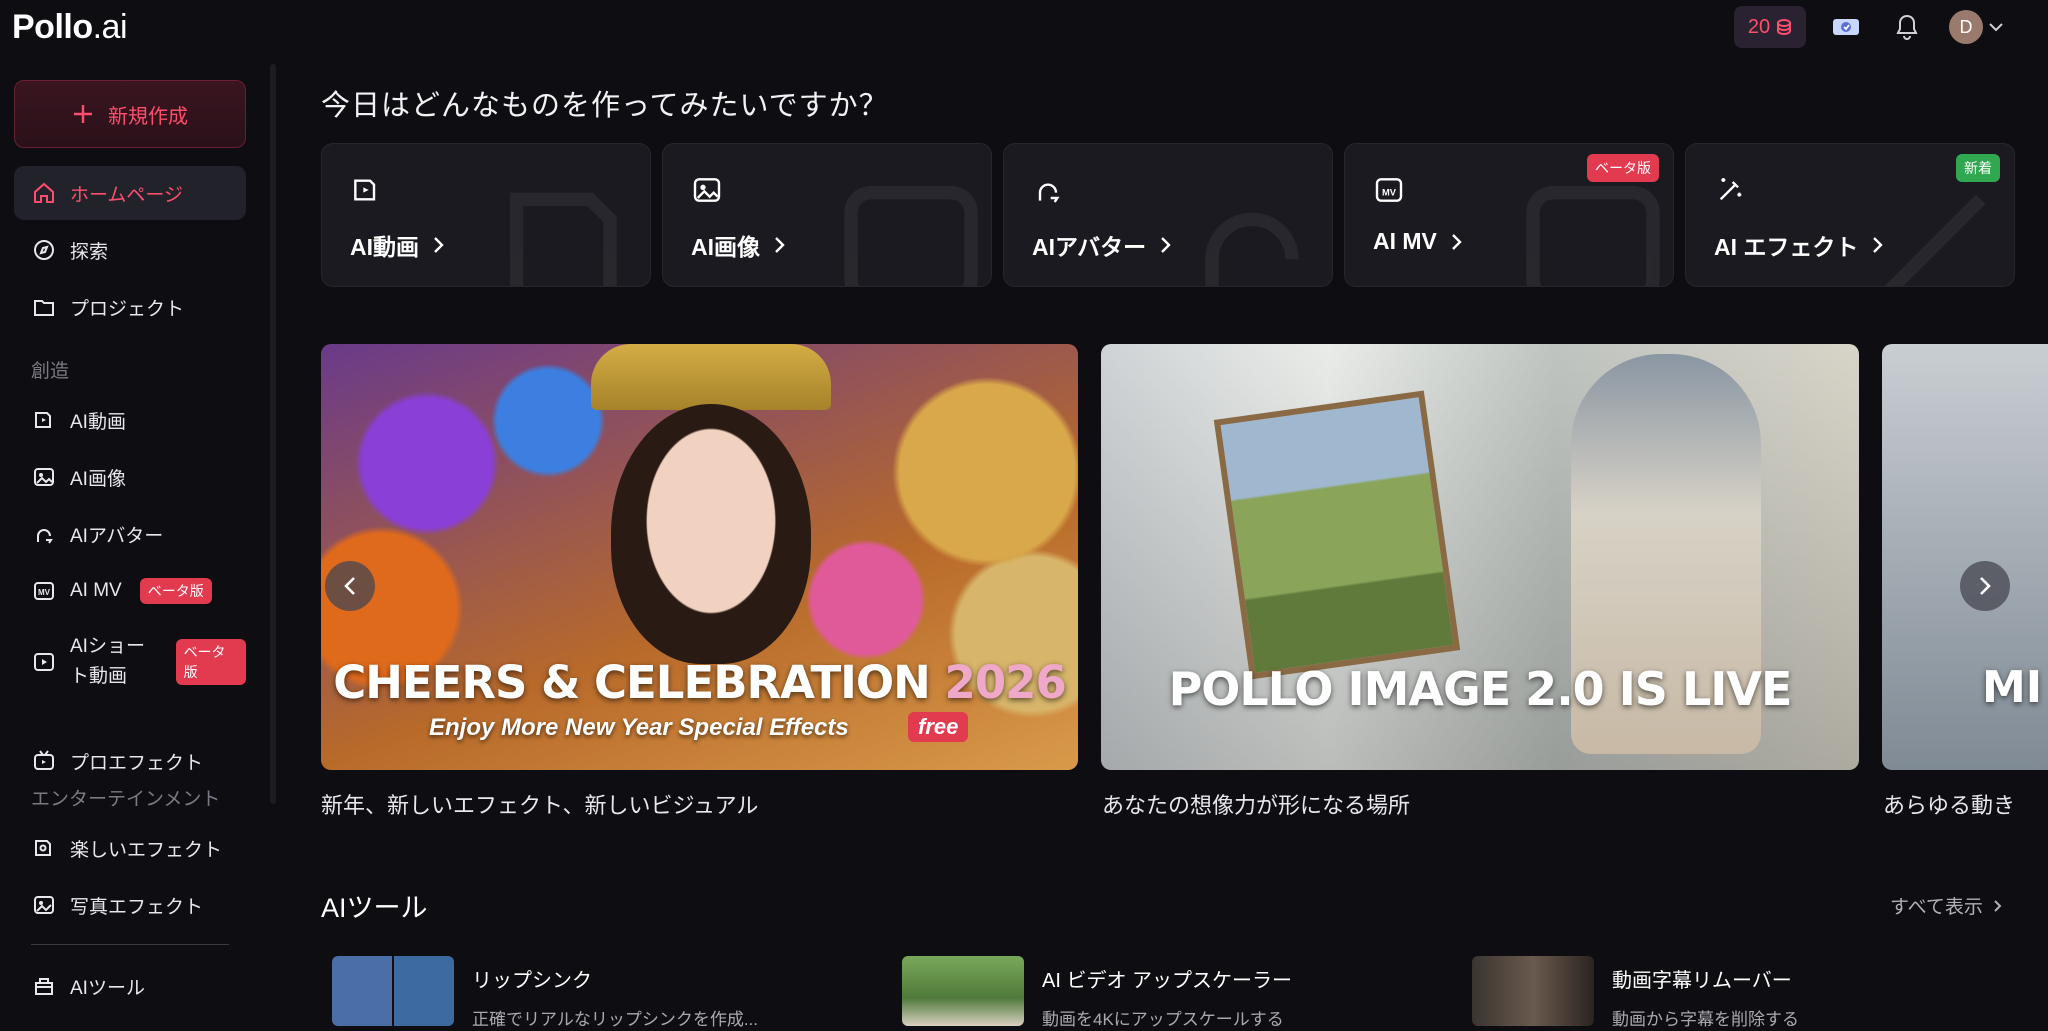 Image resolution: width=2048 pixels, height=1031 pixels. I want to click on user-avatar: D, so click(1966, 27).